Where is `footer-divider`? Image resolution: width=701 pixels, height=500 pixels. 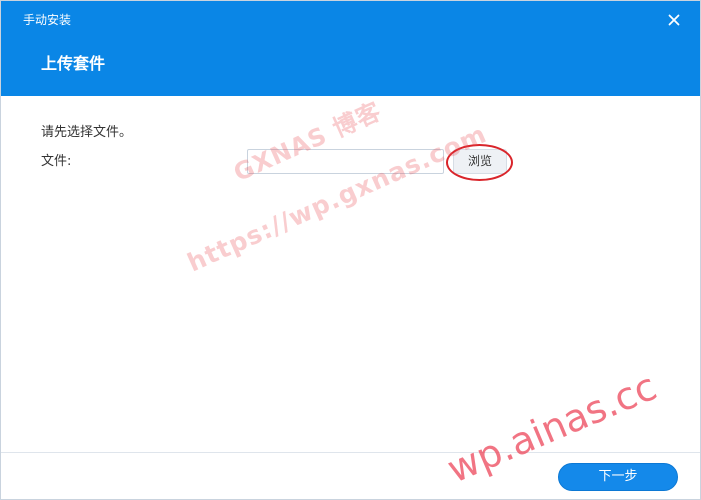
footer-divider is located at coordinates (350, 452).